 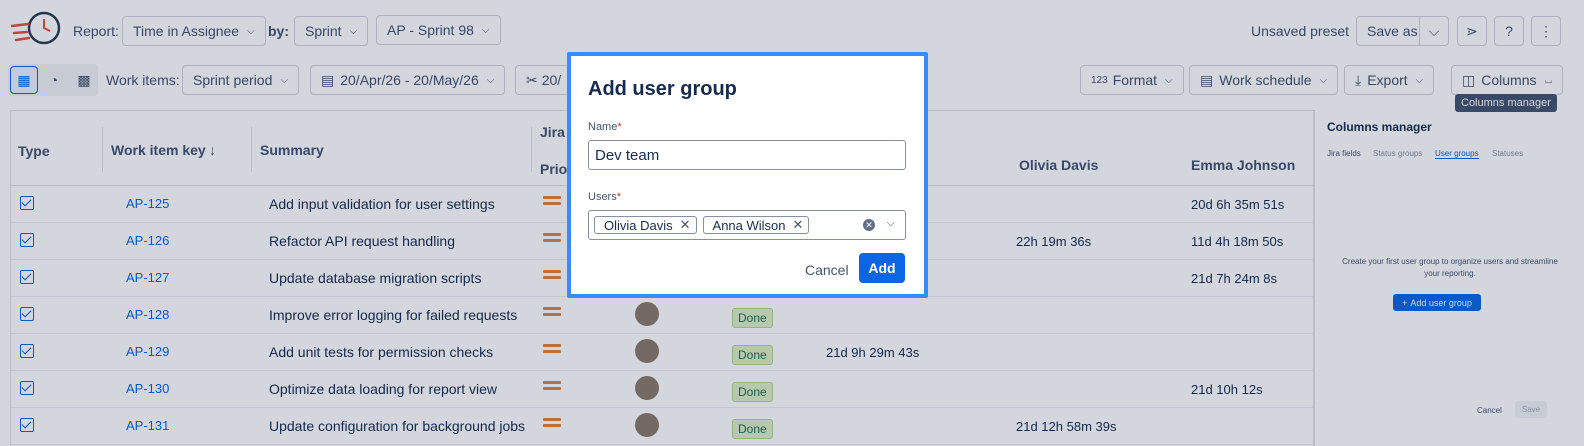 I want to click on cancel-button: Cancel, so click(x=827, y=270).